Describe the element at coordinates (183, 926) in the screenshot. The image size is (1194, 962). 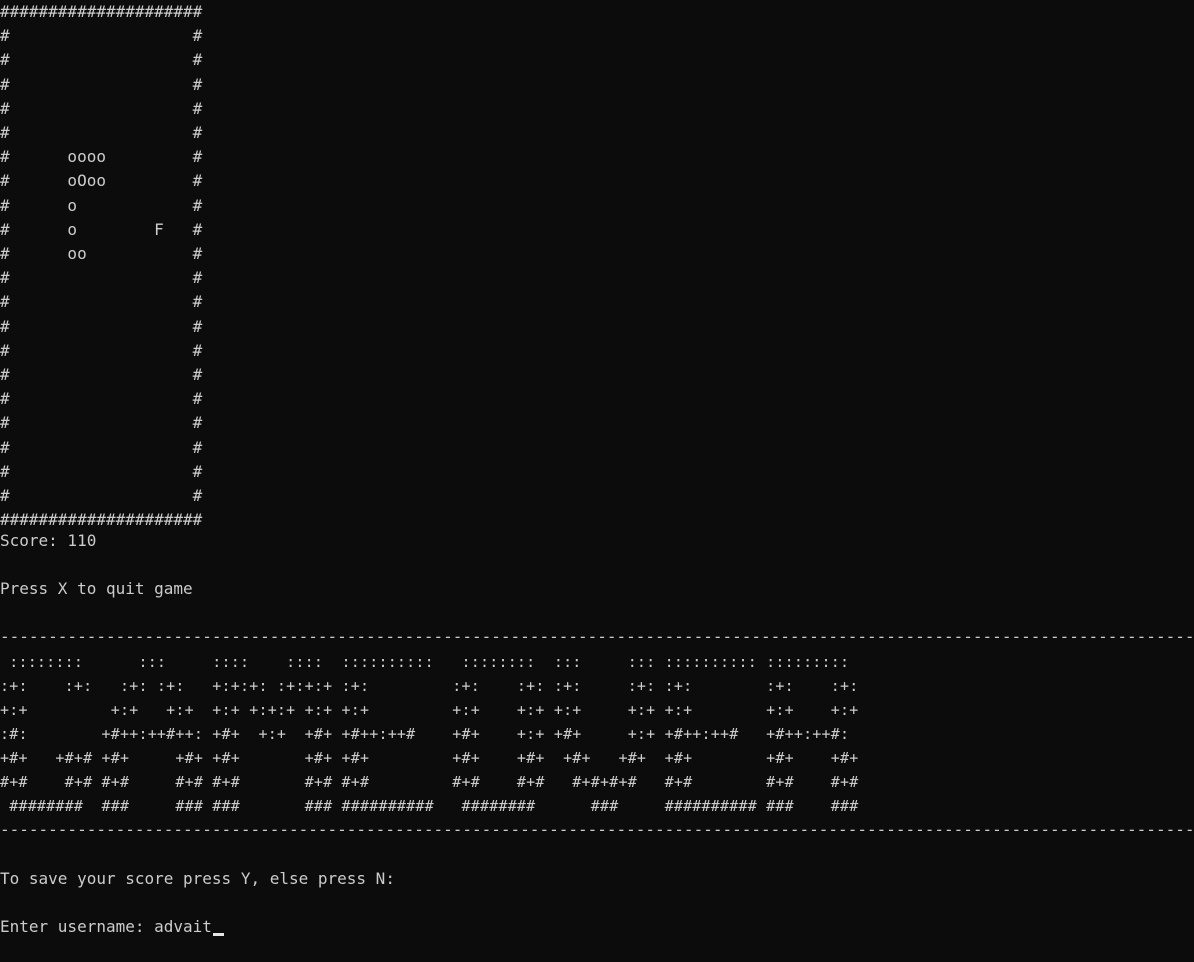
I see `username-input: advait` at that location.